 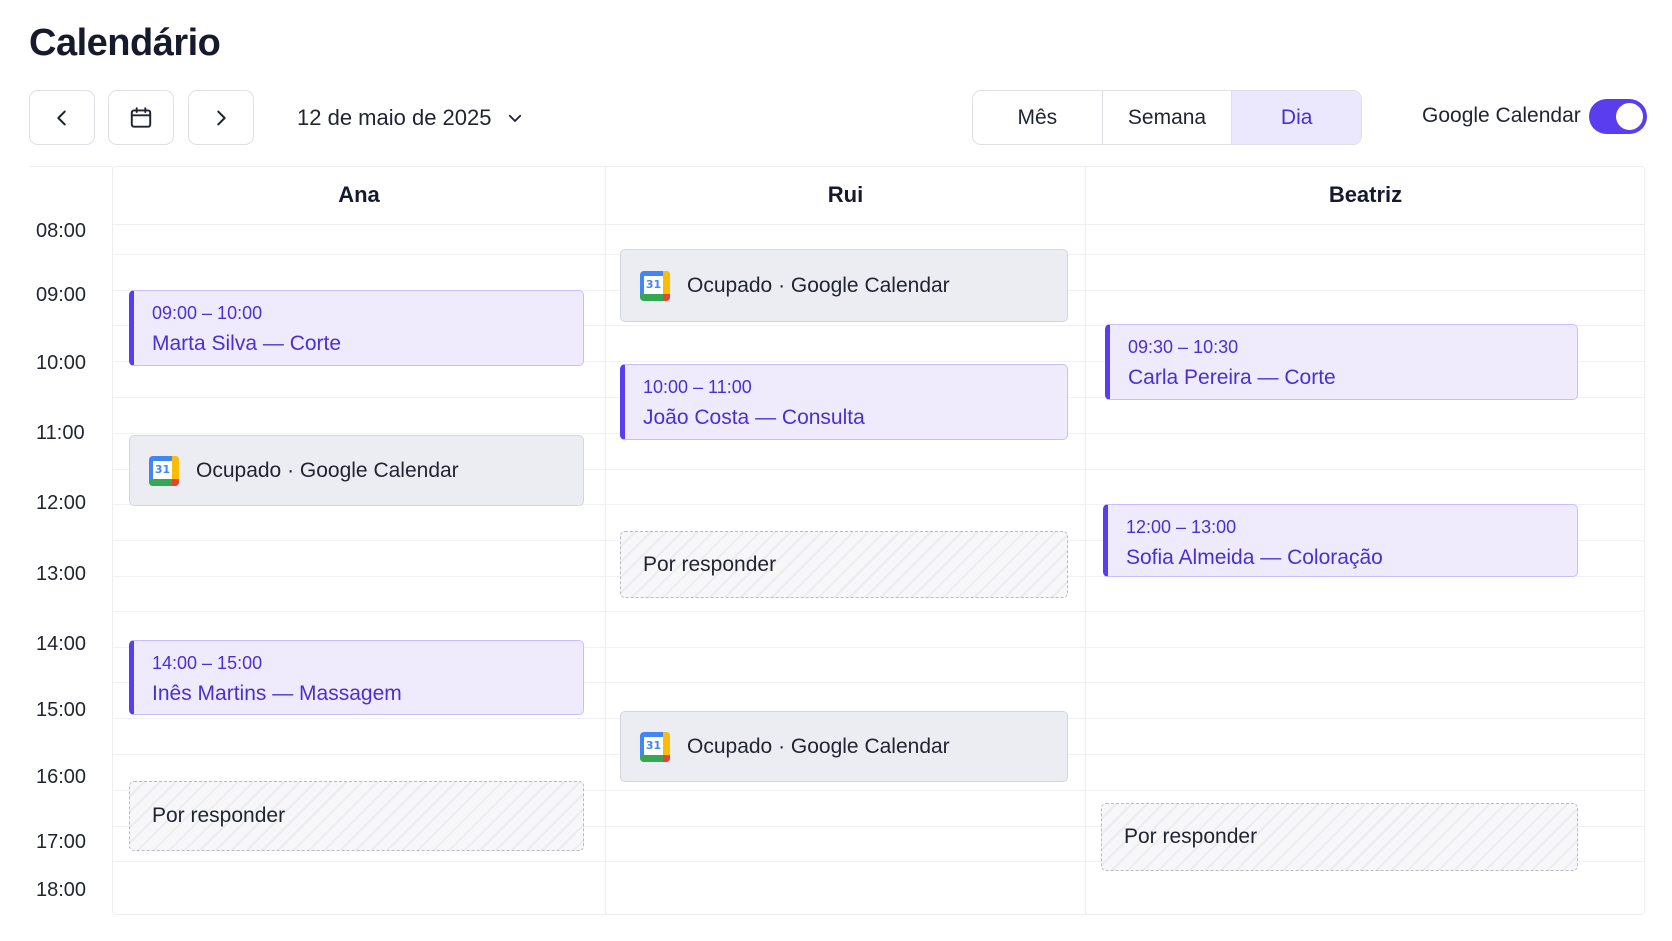 What do you see at coordinates (61, 842) in the screenshot?
I see `time-label: 17:00` at bounding box center [61, 842].